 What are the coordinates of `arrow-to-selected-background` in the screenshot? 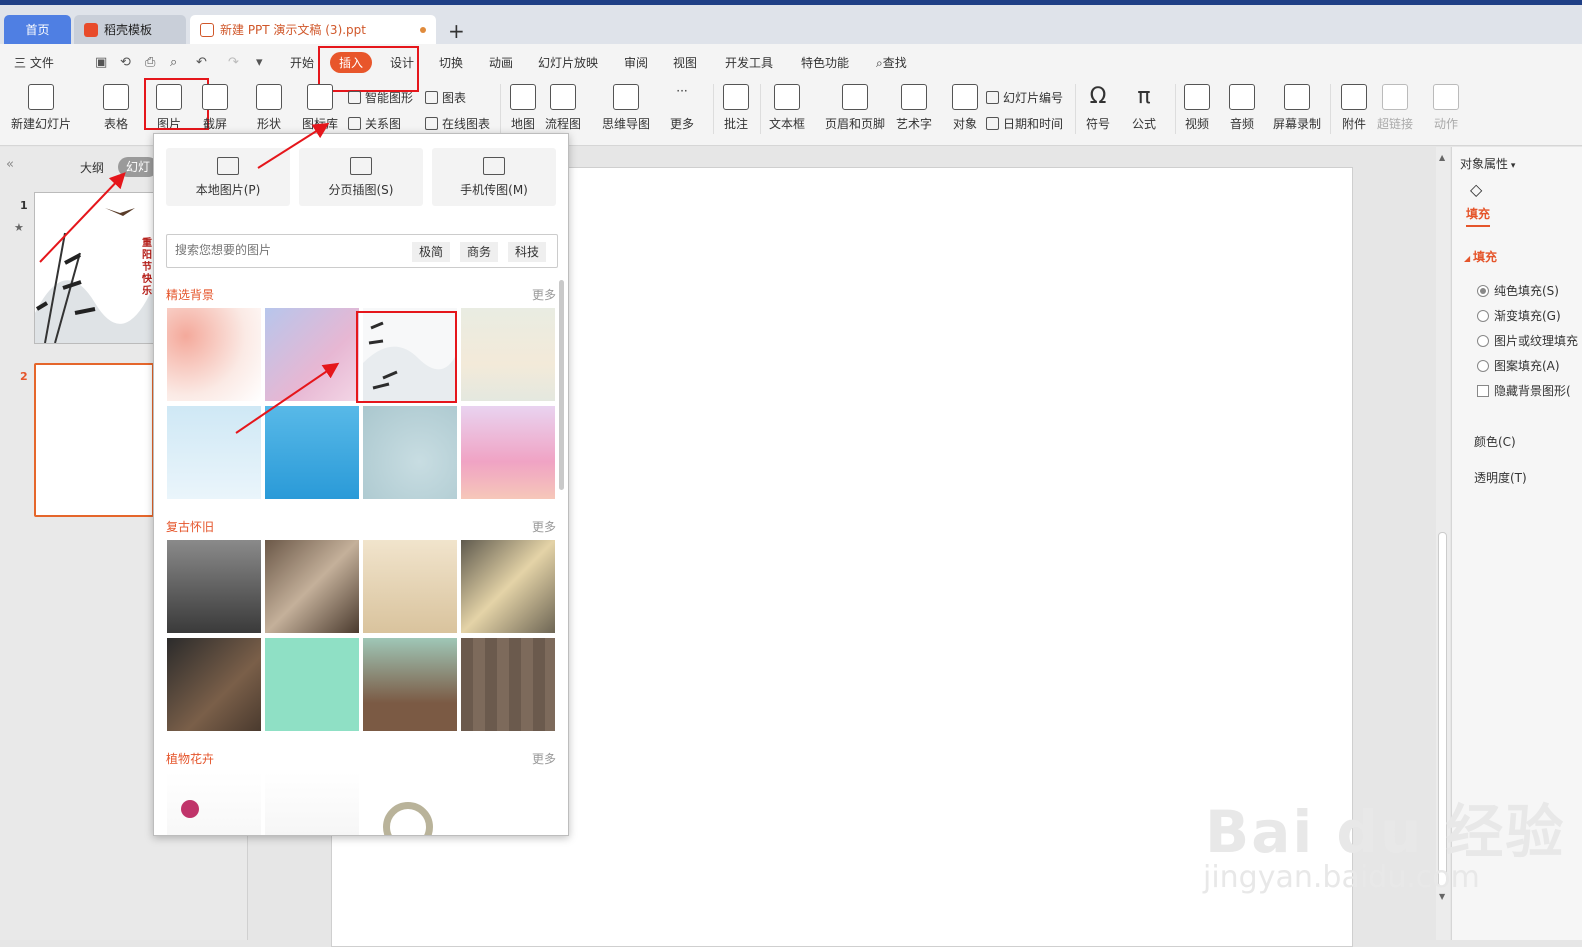 It's located at (287, 398).